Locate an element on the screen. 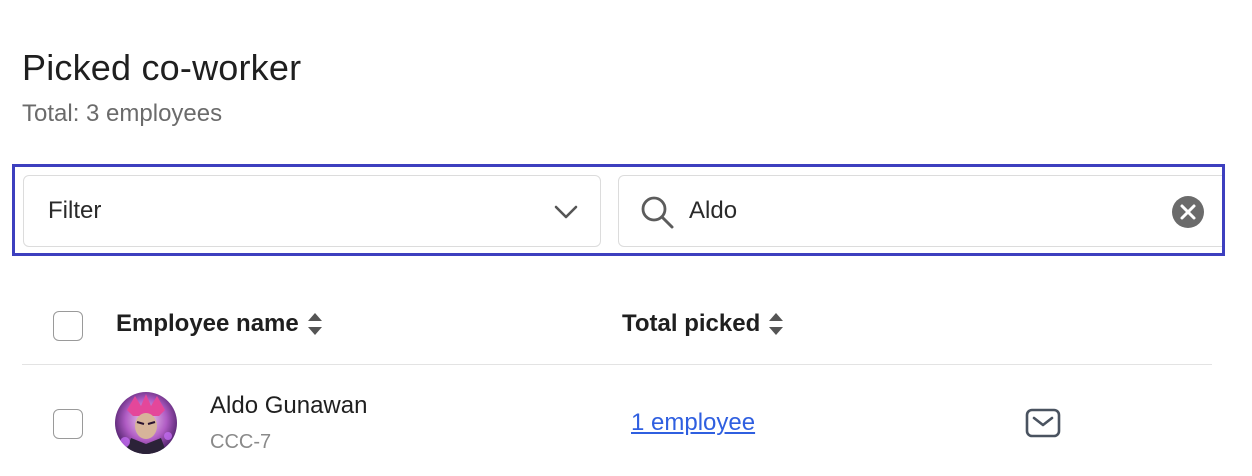  column-header-label: Employee name is located at coordinates (207, 323).